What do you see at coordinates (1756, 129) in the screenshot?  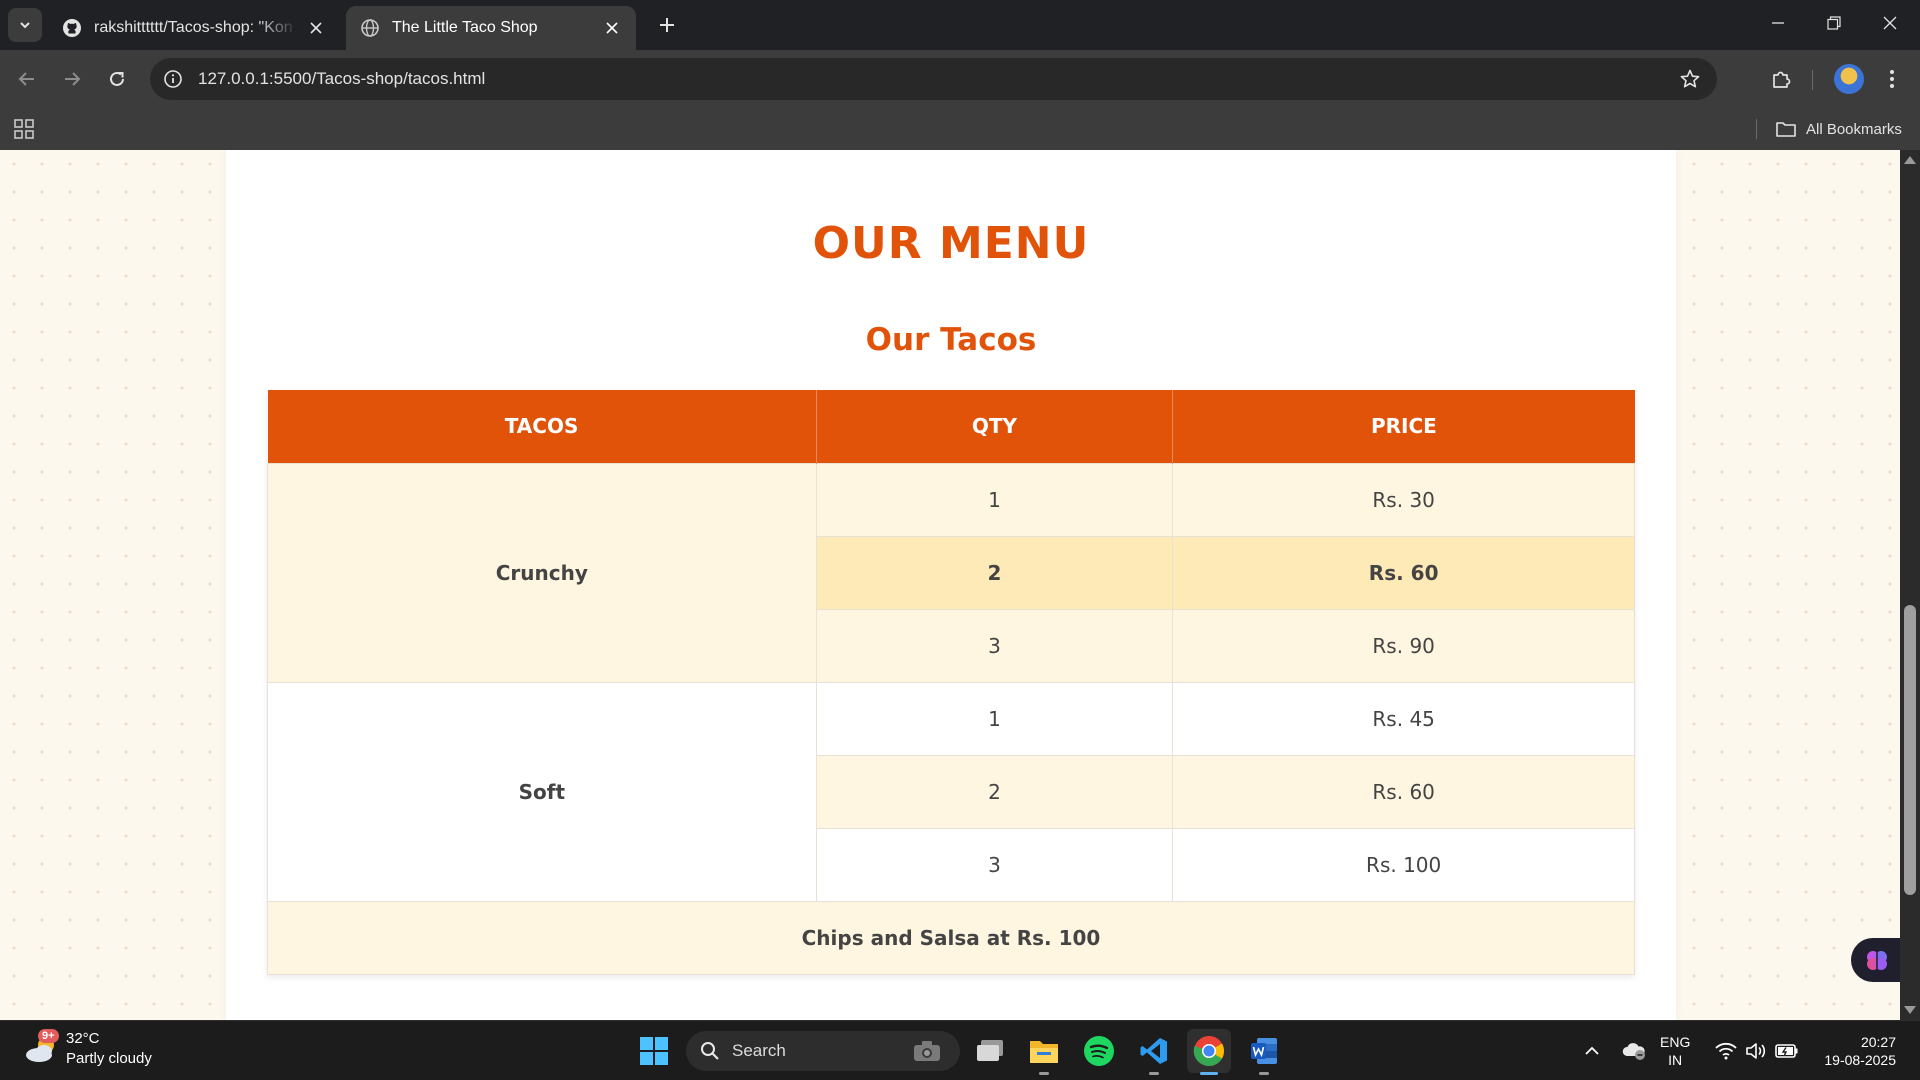 I see `bookmarks-divider` at bounding box center [1756, 129].